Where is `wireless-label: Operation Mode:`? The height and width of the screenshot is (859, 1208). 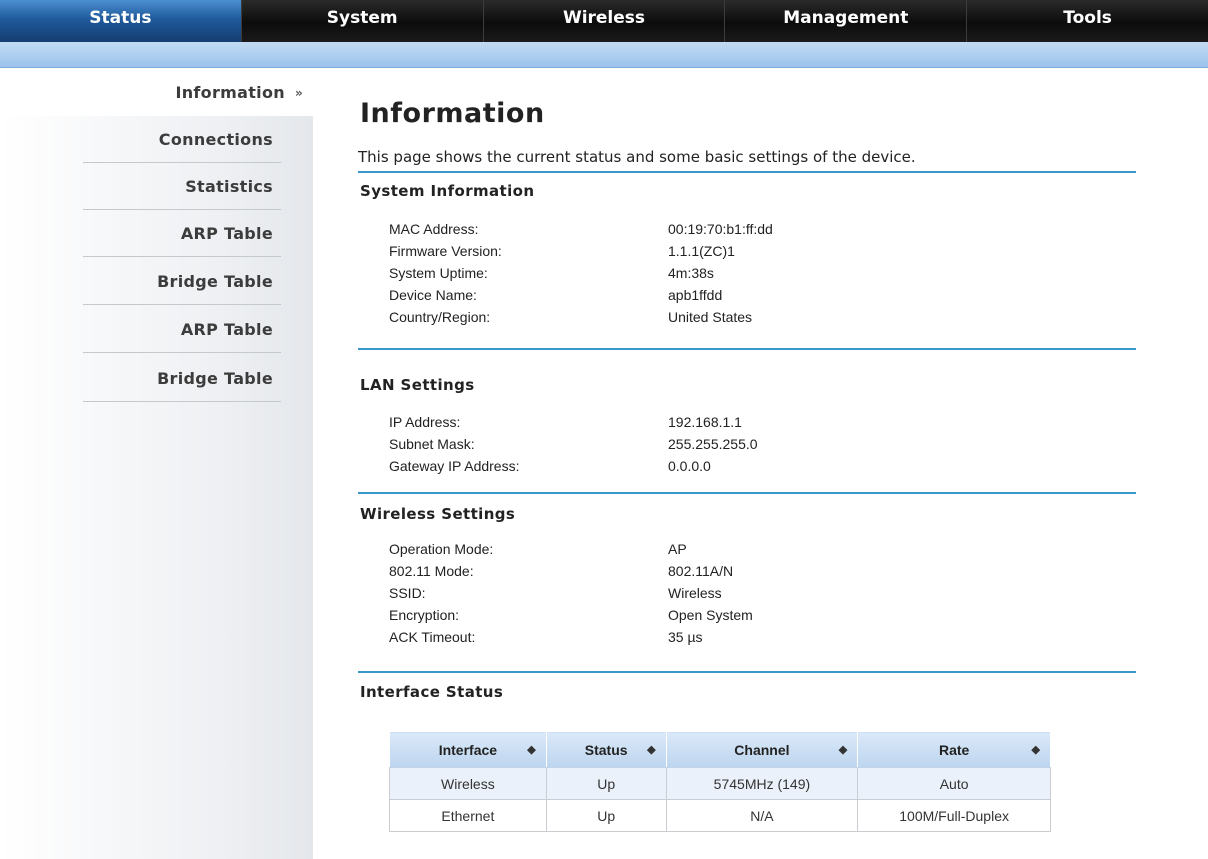 wireless-label: Operation Mode: is located at coordinates (441, 549).